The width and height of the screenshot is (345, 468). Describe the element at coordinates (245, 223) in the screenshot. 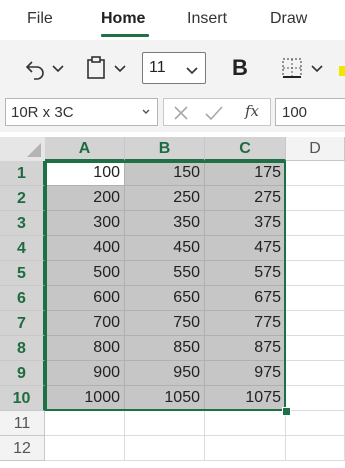

I see `grid-cell: 375` at that location.